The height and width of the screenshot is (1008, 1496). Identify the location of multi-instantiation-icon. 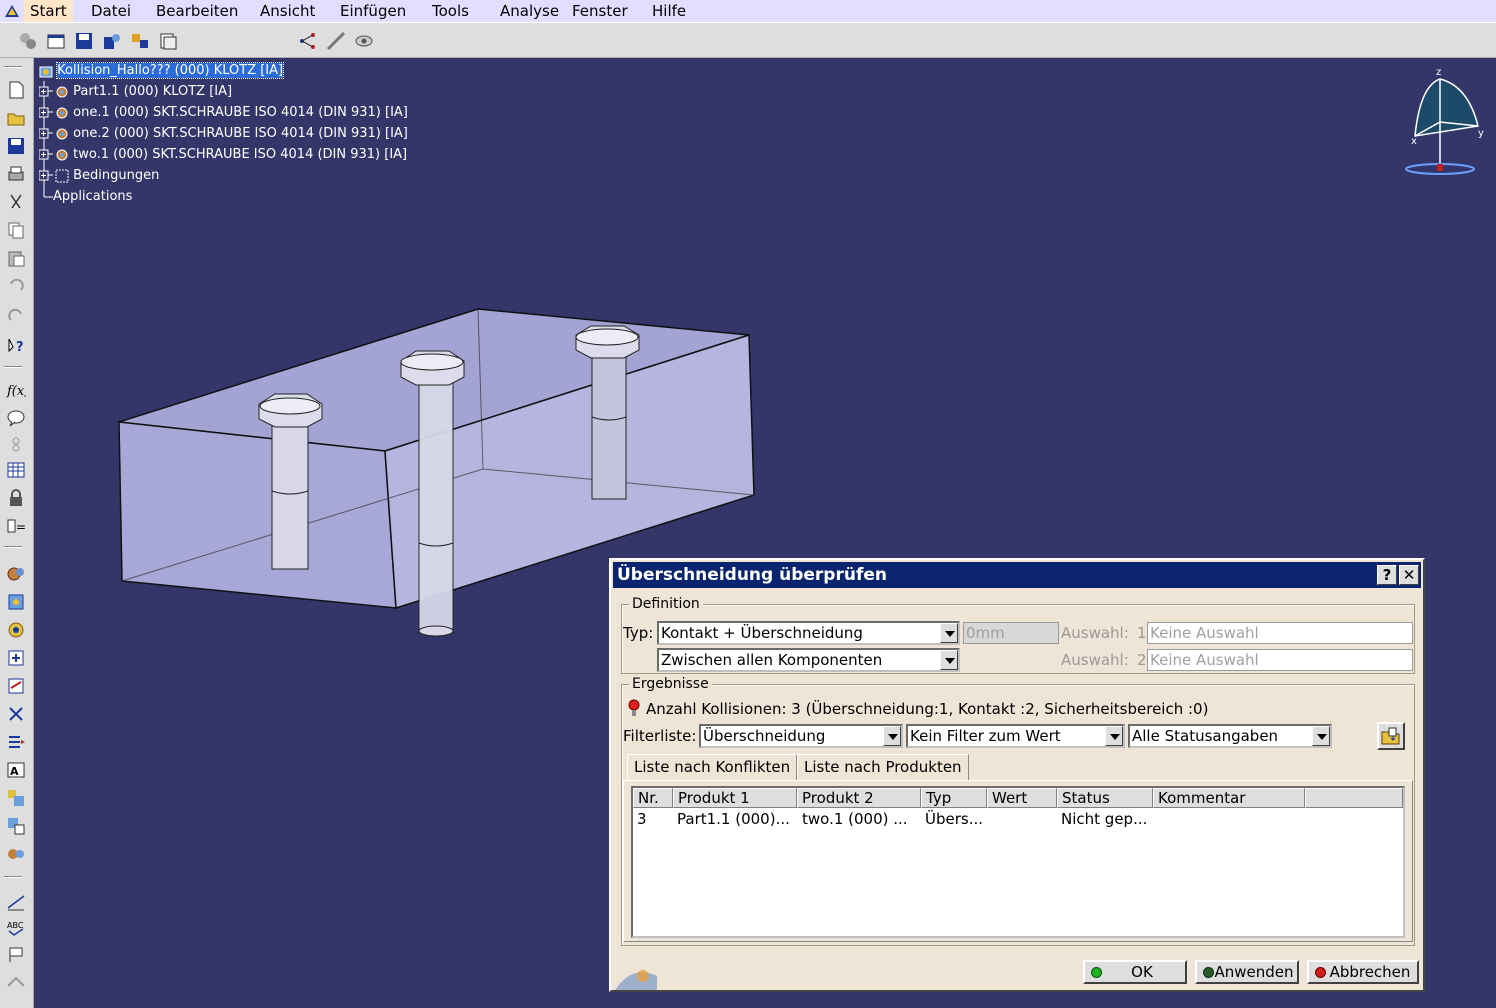
(16, 798).